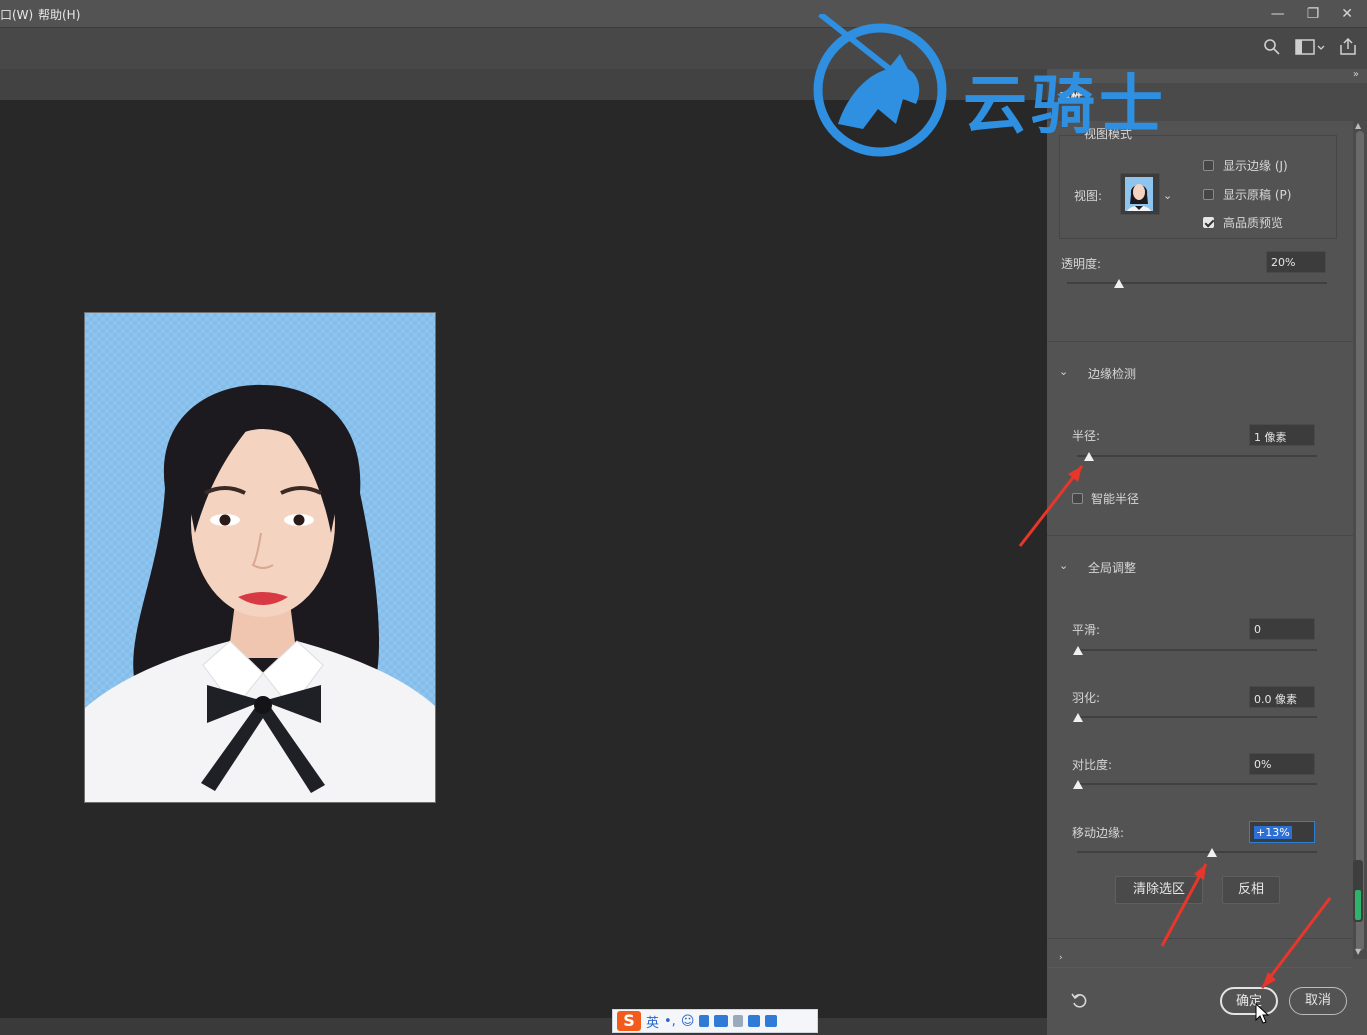  Describe the element at coordinates (1253, 223) in the screenshot. I see `high-quality-label: 高品质预览` at that location.